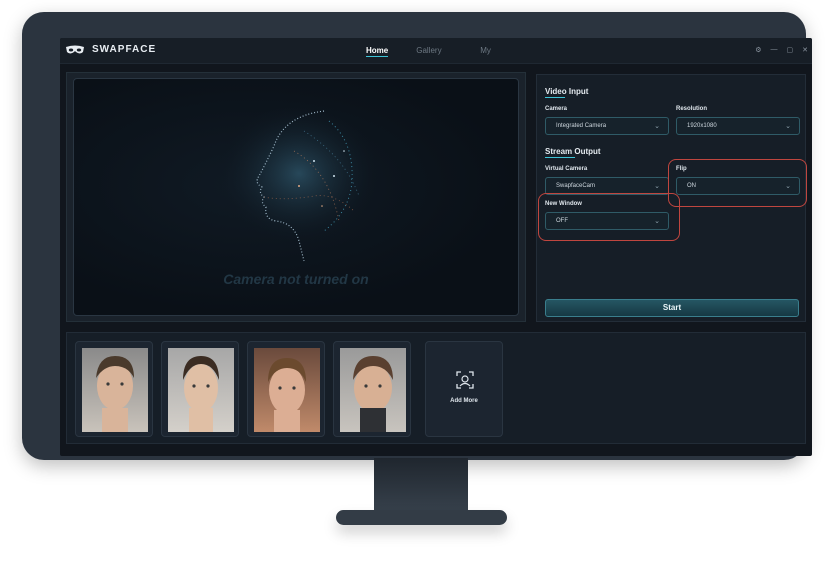 The height and width of the screenshot is (561, 829). What do you see at coordinates (566, 169) in the screenshot?
I see `virtual-camera-label: Virtual Camera` at bounding box center [566, 169].